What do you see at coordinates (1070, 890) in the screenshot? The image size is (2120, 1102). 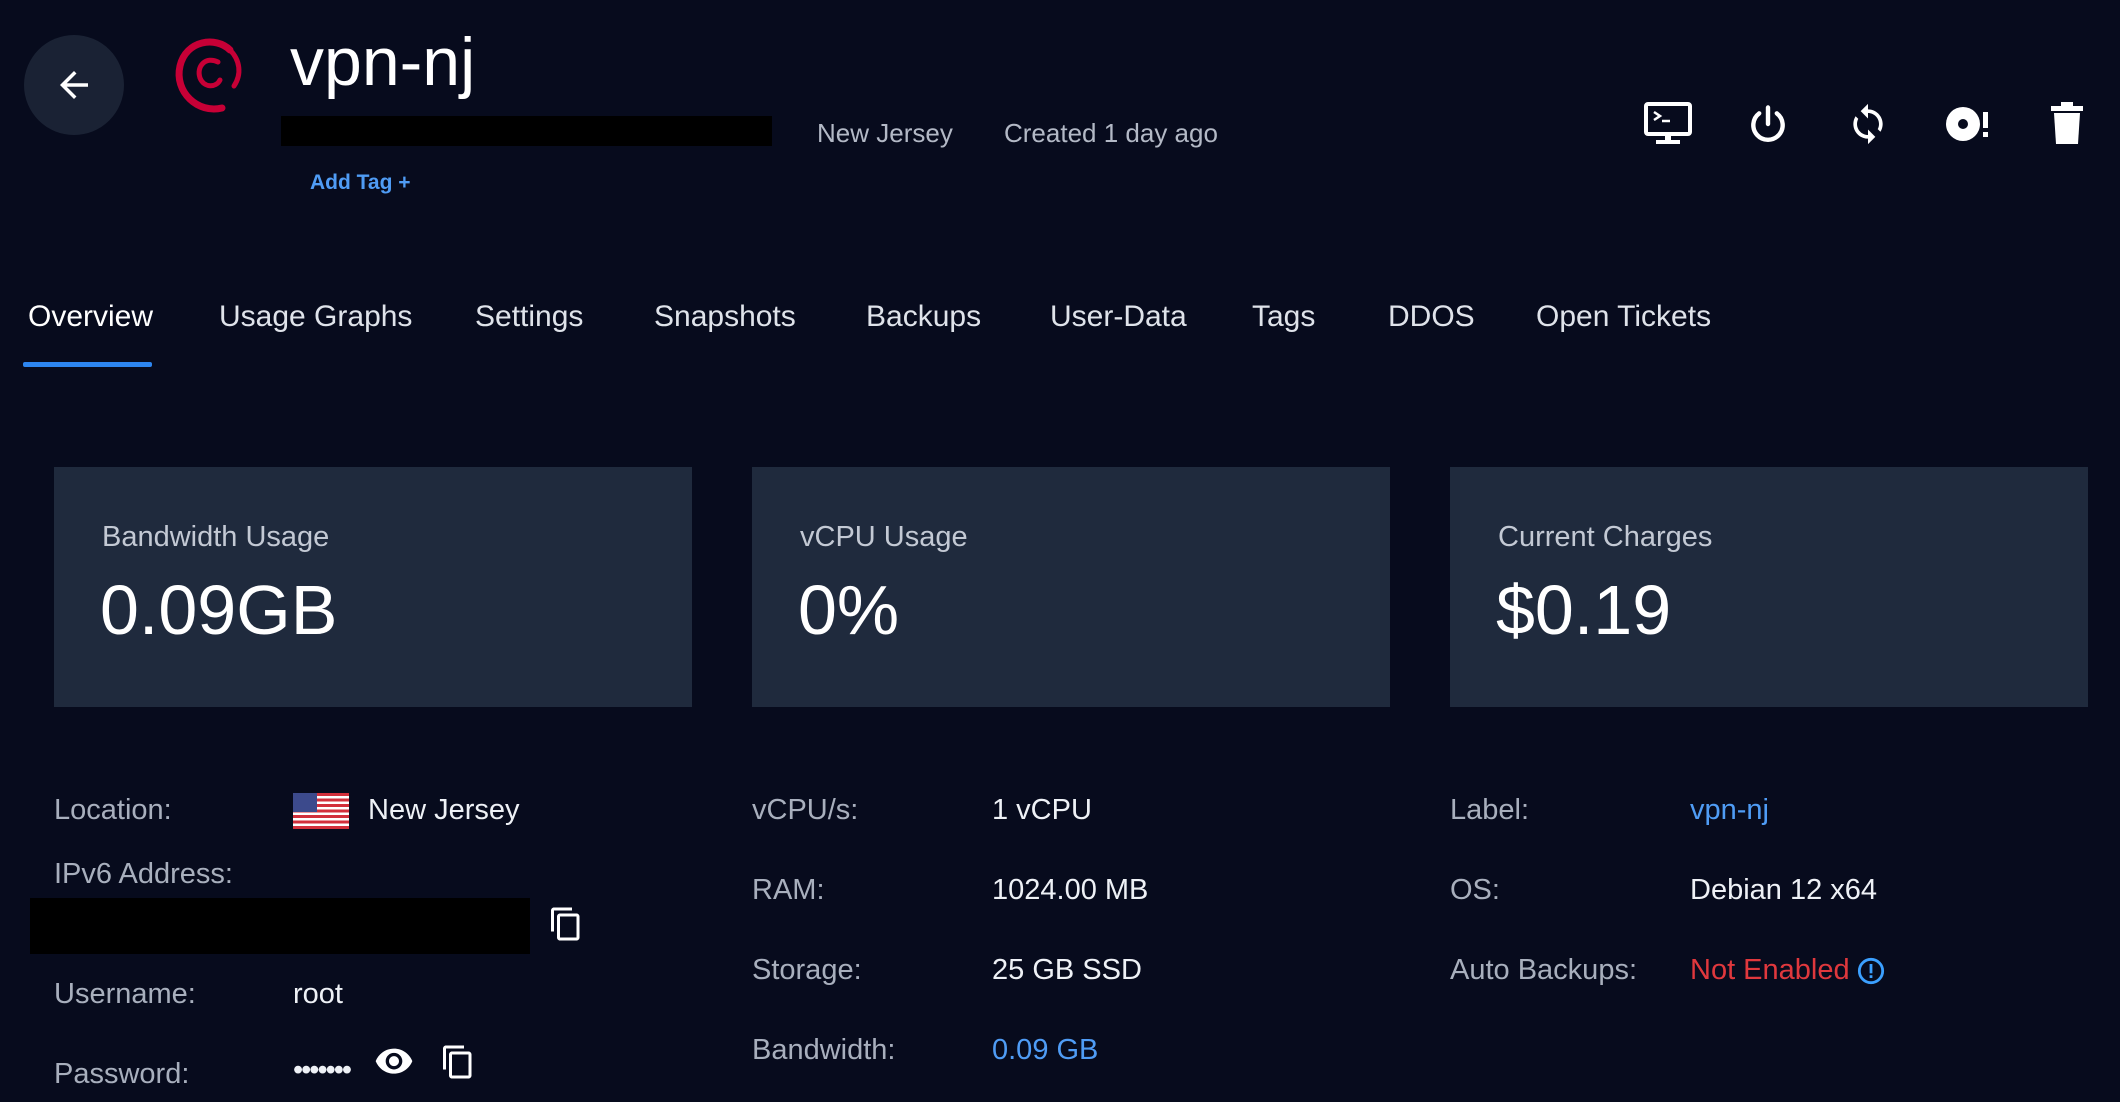 I see `ram-value: 1024.00 MB` at bounding box center [1070, 890].